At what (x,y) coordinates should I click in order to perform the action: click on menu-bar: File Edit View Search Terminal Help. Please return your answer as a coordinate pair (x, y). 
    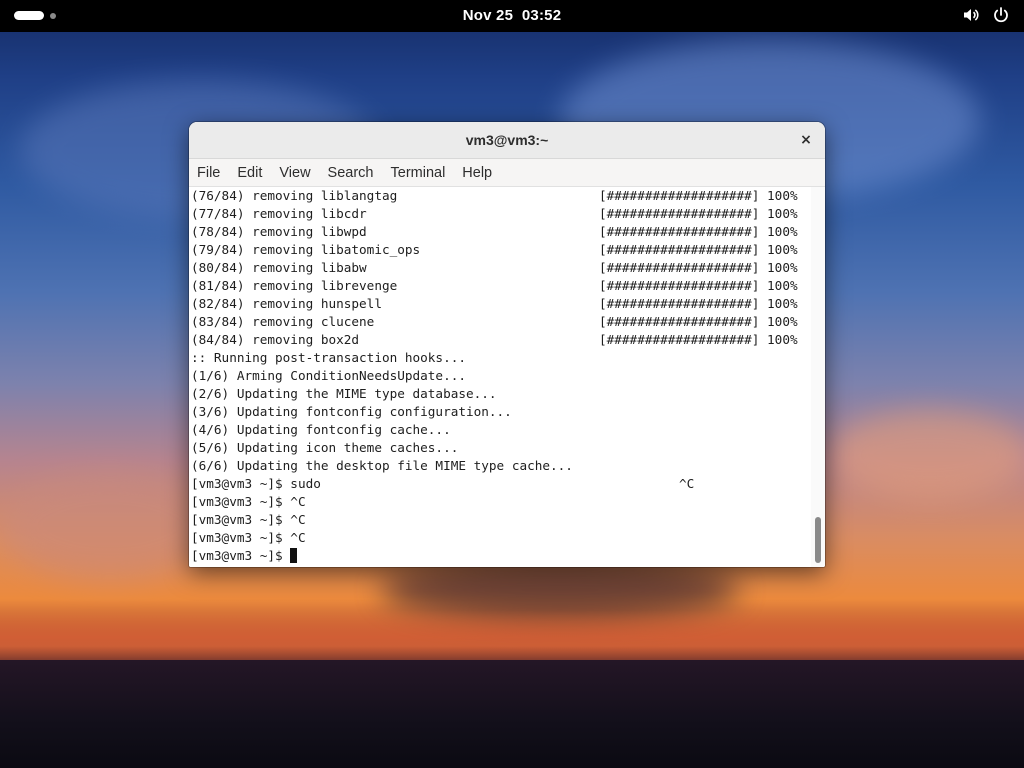
    Looking at the image, I should click on (507, 173).